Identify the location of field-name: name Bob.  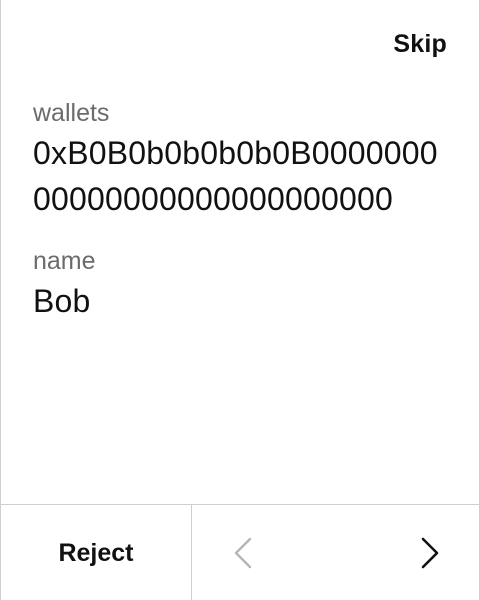
(243, 284).